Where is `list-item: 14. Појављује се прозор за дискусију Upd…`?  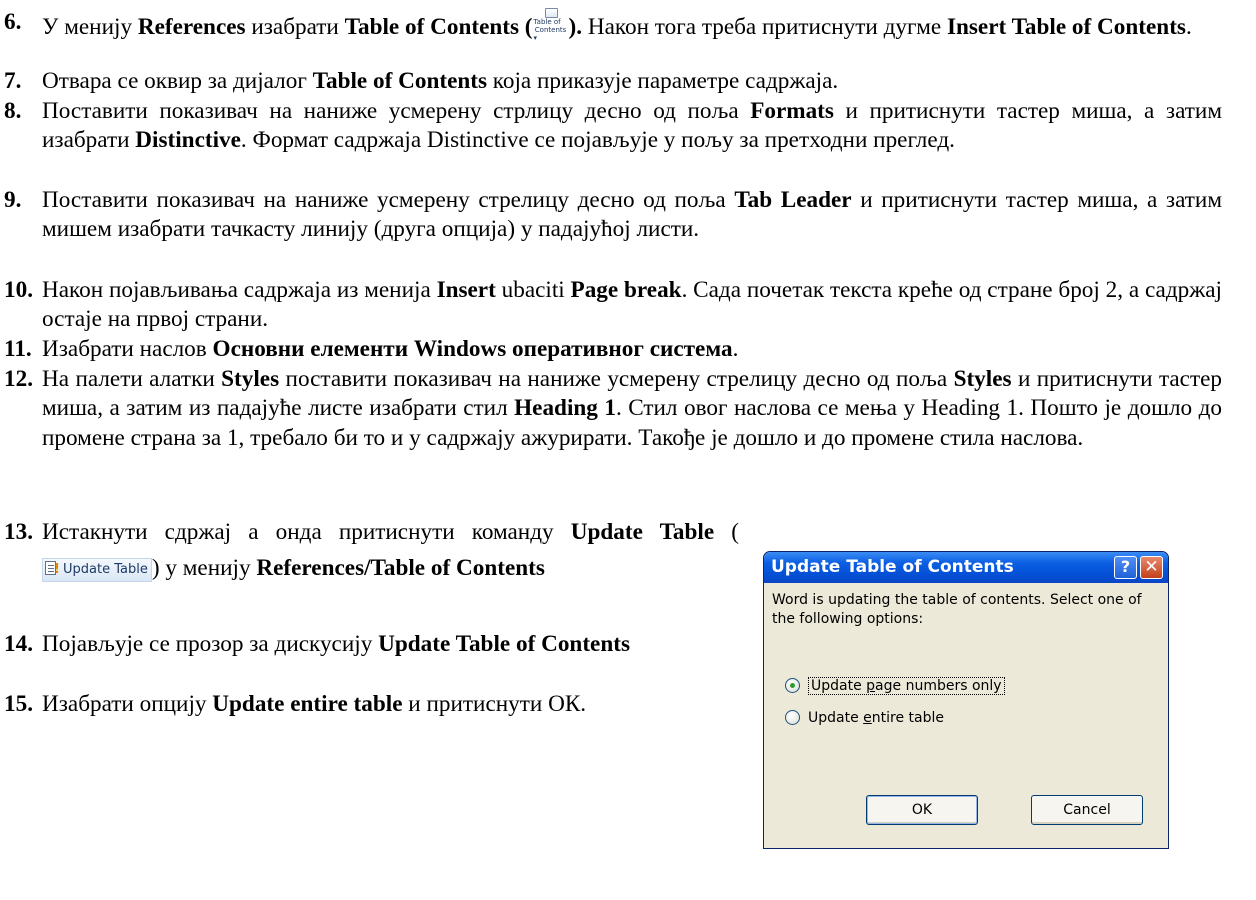
list-item: 14. Појављује се прозор за дискусију Upd… is located at coordinates (317, 644).